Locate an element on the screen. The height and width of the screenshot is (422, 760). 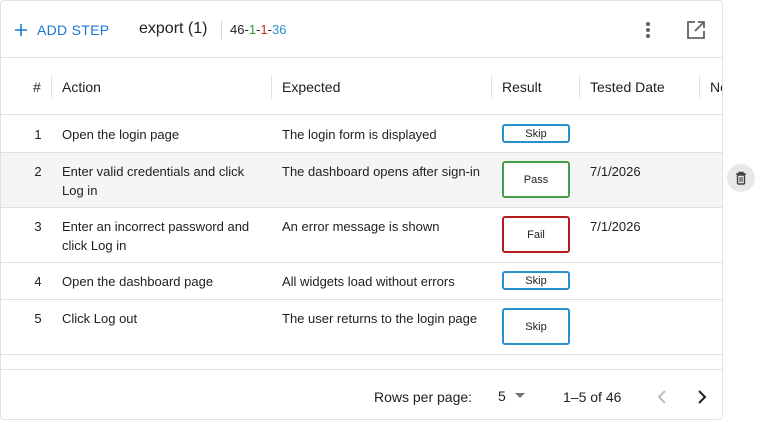
result-counts: 46-1-1-36 is located at coordinates (258, 29).